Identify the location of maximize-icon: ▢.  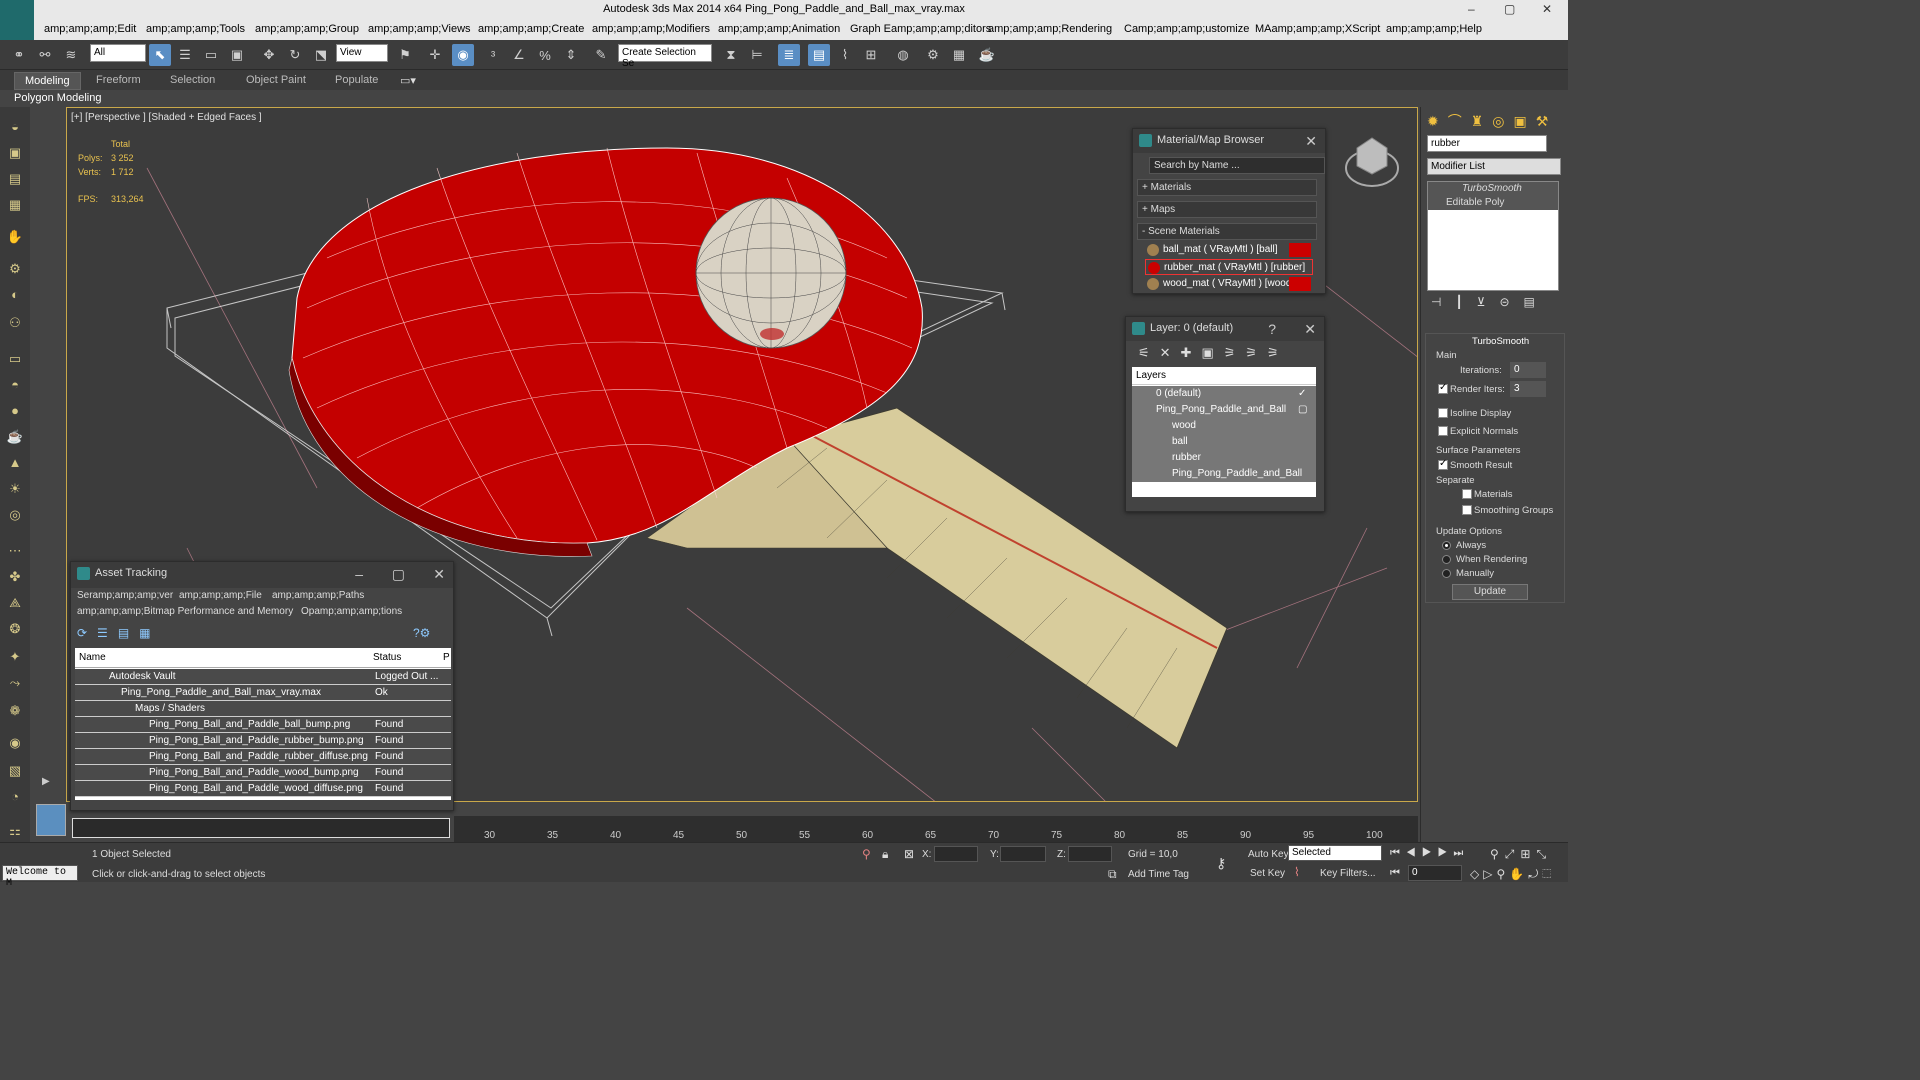
(398, 574).